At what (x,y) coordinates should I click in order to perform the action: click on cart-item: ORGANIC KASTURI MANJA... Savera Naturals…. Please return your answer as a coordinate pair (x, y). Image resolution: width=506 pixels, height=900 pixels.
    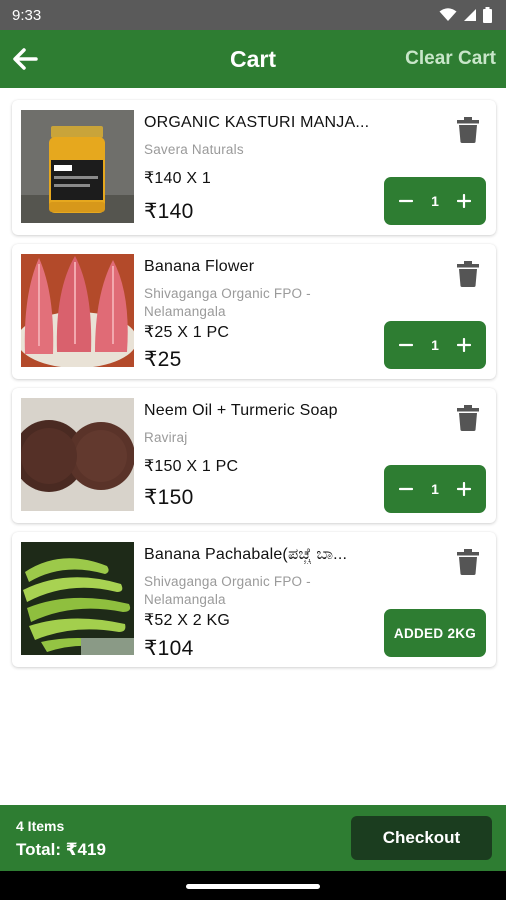
    Looking at the image, I should click on (254, 167).